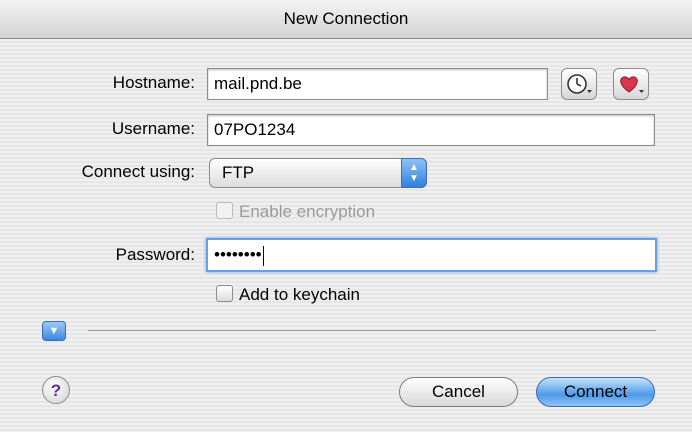  Describe the element at coordinates (318, 173) in the screenshot. I see `connect-using-select: FTP ▲ ▼` at that location.